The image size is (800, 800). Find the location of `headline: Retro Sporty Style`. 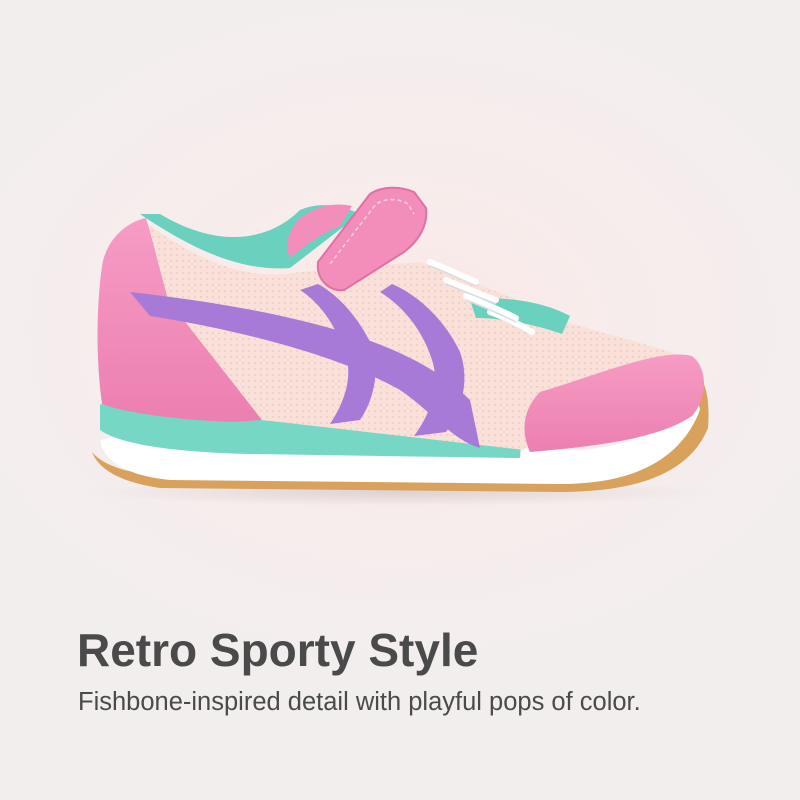

headline: Retro Sporty Style is located at coordinates (278, 650).